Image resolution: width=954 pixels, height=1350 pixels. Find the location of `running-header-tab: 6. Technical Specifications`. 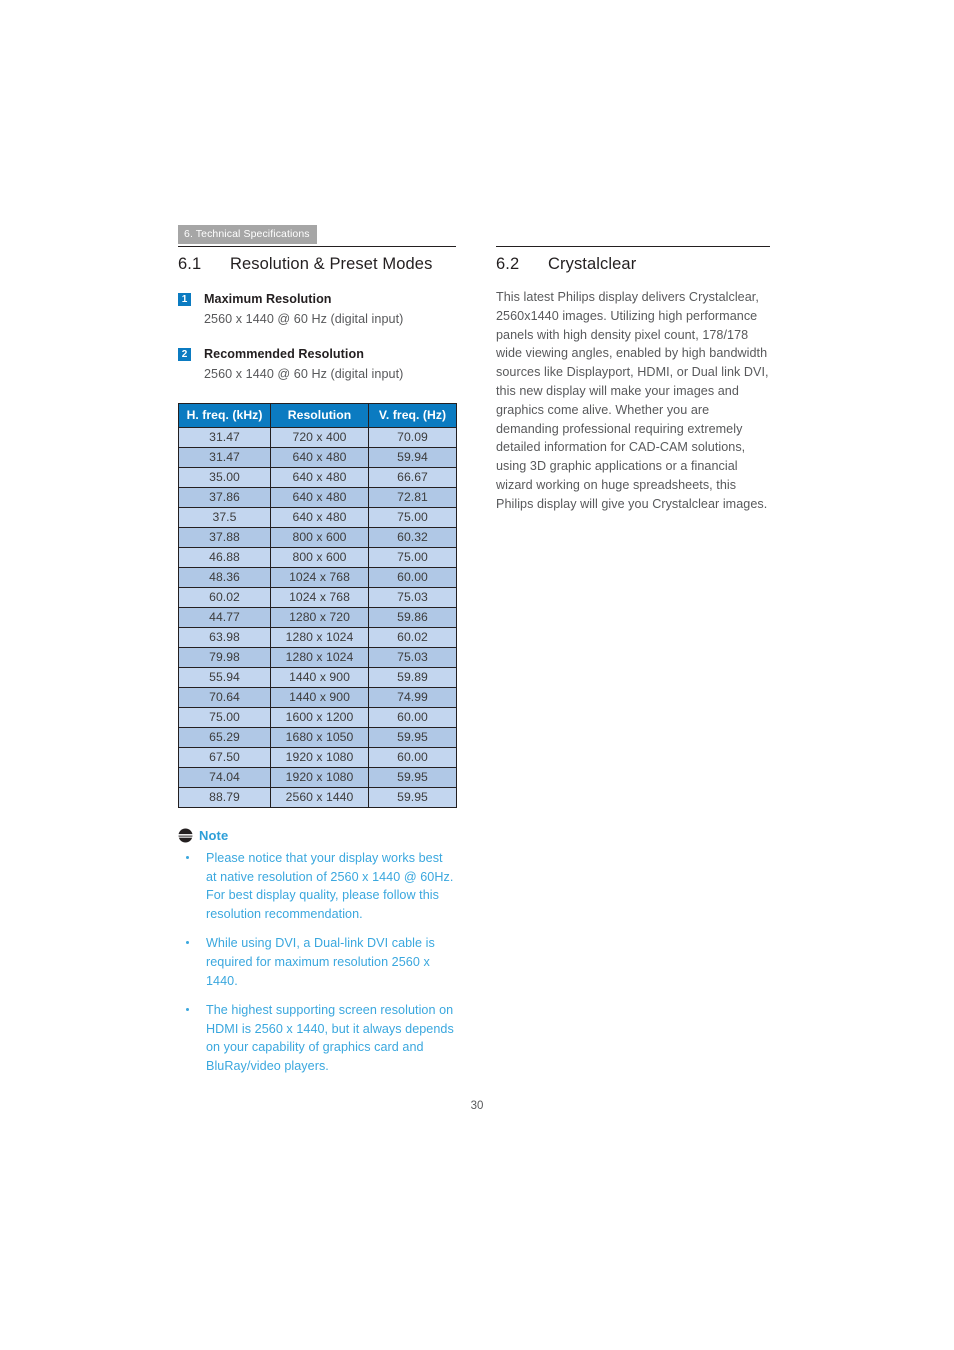

running-header-tab: 6. Technical Specifications is located at coordinates (247, 234).